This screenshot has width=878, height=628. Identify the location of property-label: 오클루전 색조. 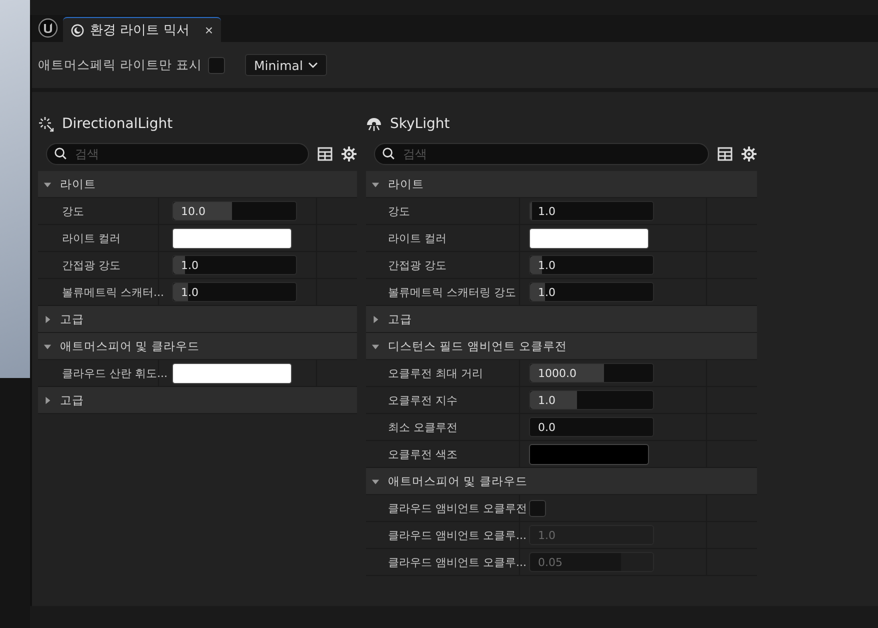
(423, 454).